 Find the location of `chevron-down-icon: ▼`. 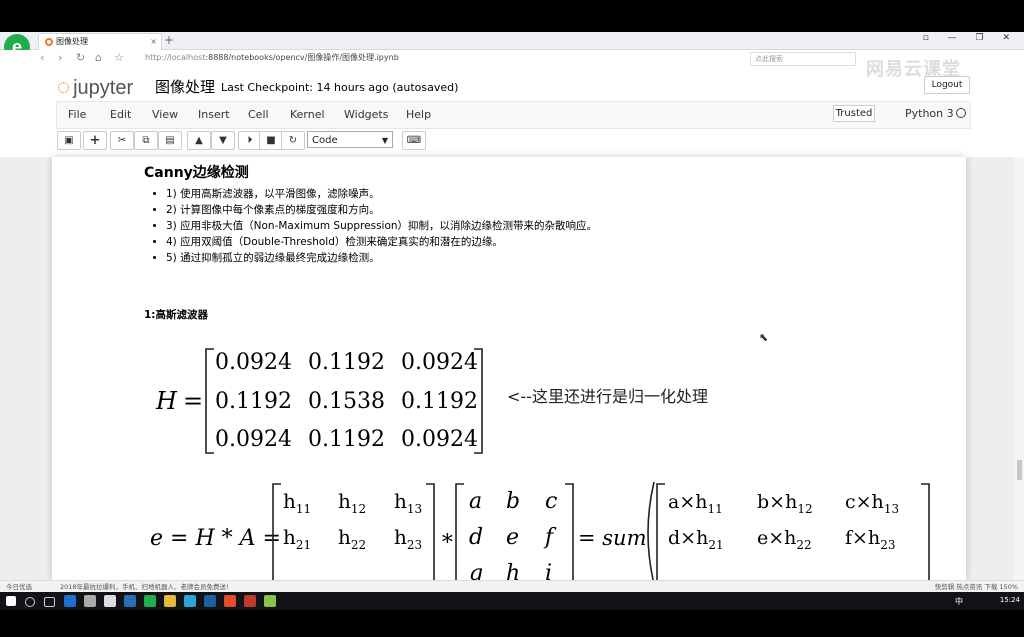

chevron-down-icon: ▼ is located at coordinates (384, 140).